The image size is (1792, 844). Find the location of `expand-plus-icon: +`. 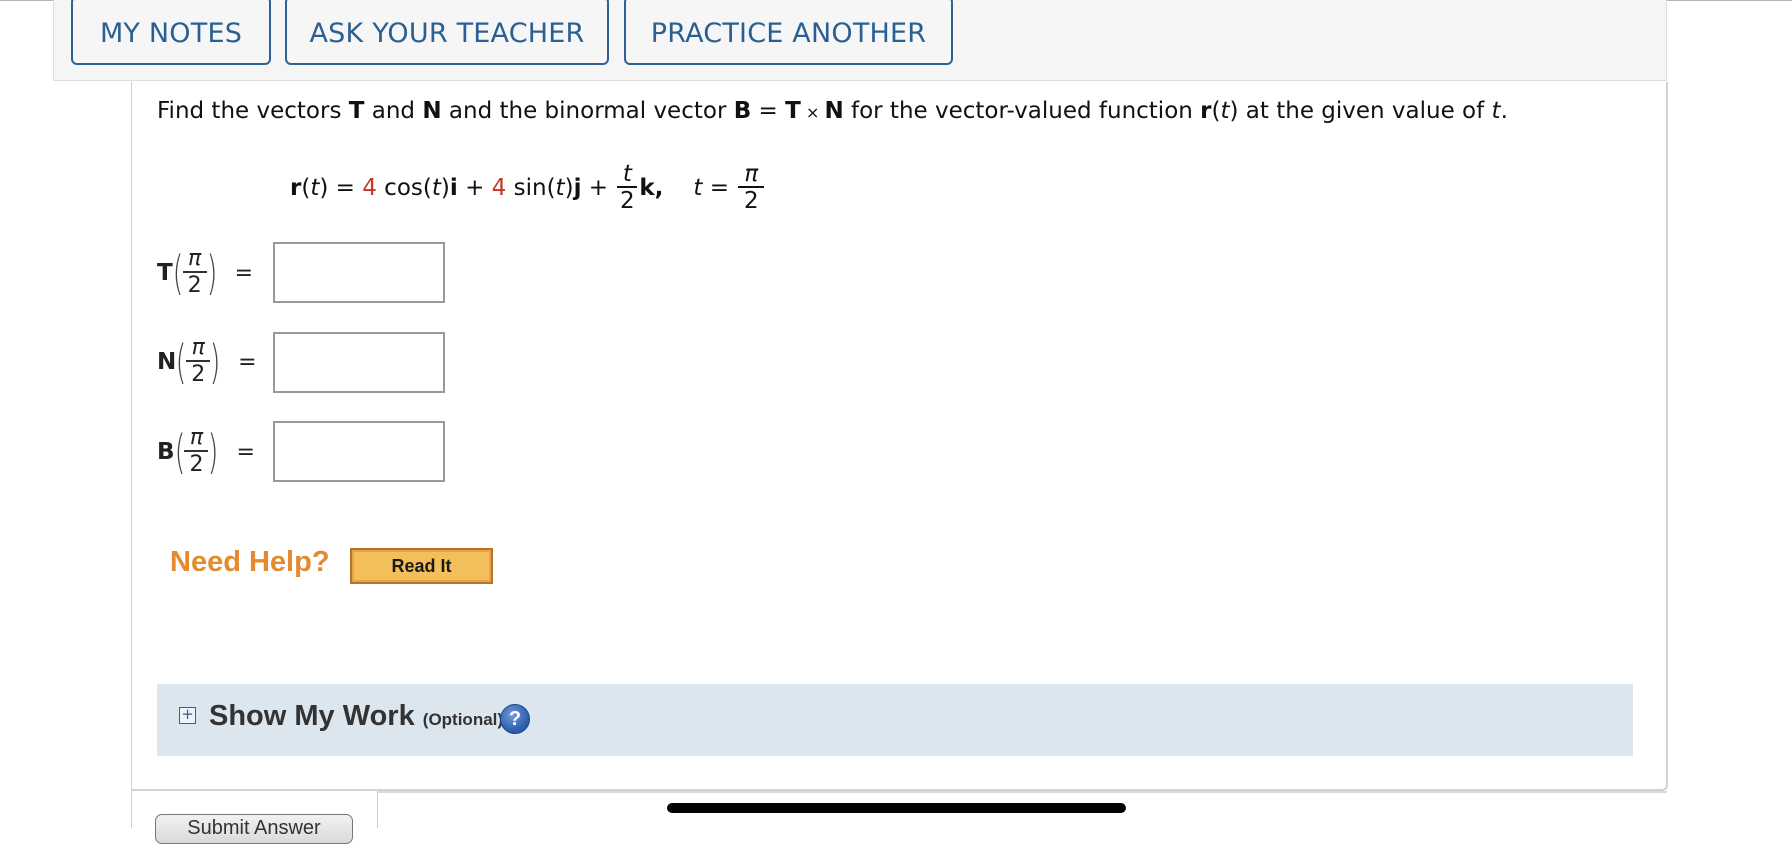

expand-plus-icon: + is located at coordinates (187, 715).